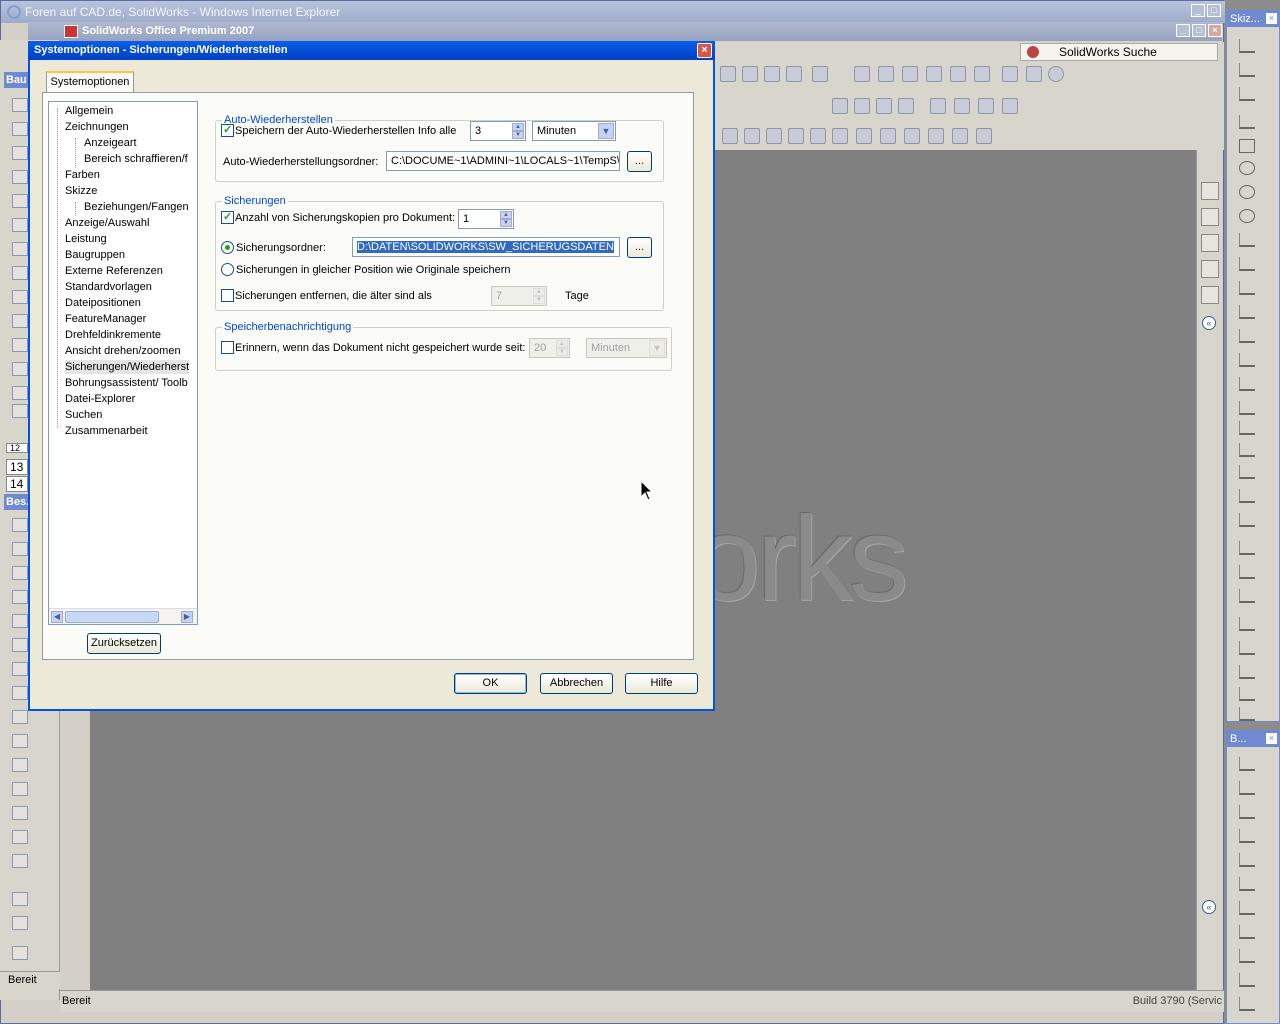  What do you see at coordinates (227, 269) in the screenshot?
I see `same-location-radio` at bounding box center [227, 269].